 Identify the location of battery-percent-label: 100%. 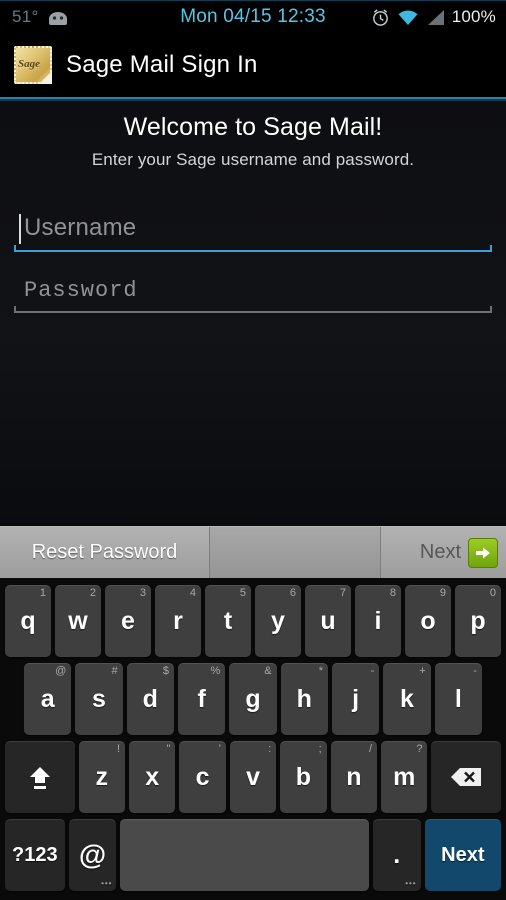
(473, 16).